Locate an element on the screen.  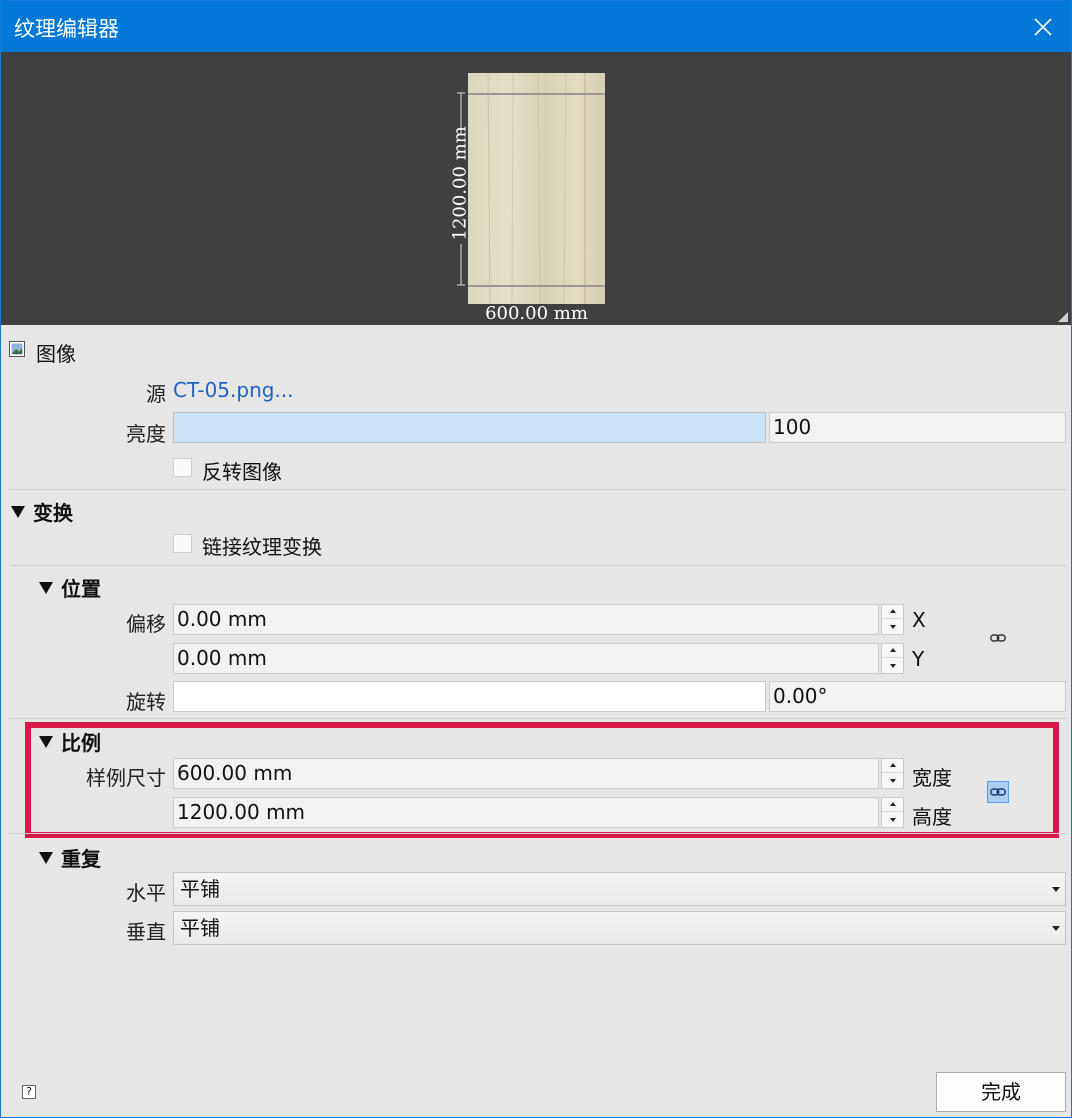
close-button is located at coordinates (1043, 26).